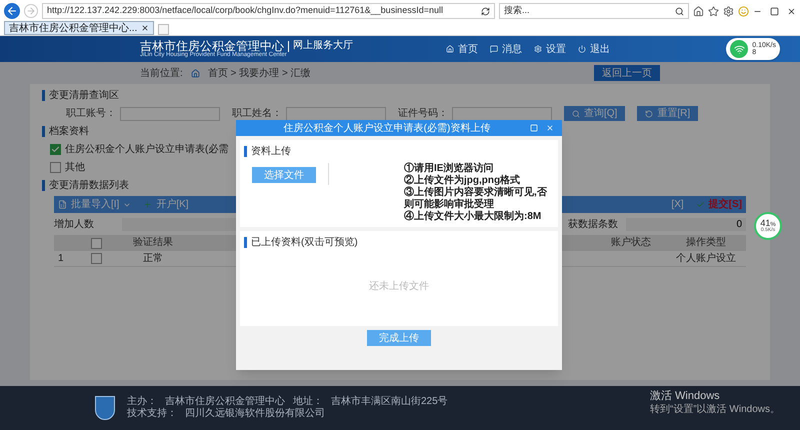  What do you see at coordinates (12, 11) in the screenshot?
I see `back-icon` at bounding box center [12, 11].